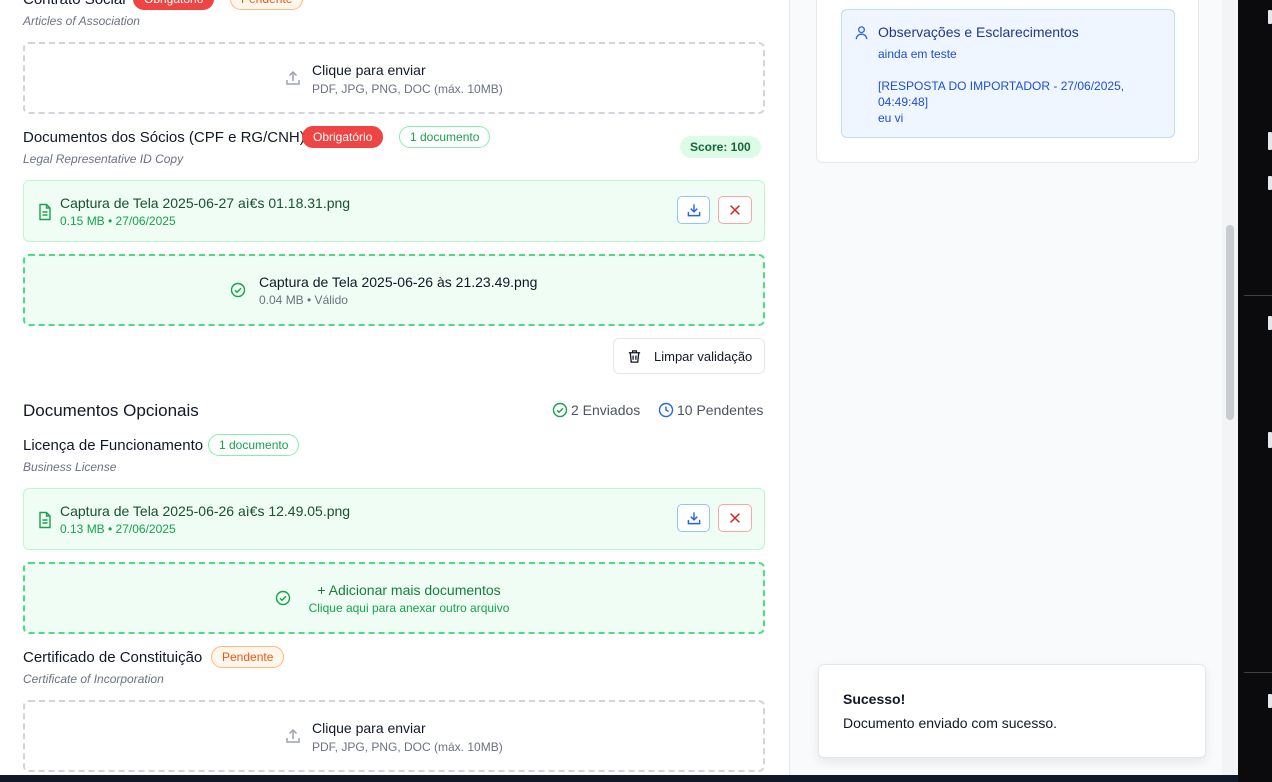  I want to click on toast-message: Documento enviado com sucesso., so click(950, 723).